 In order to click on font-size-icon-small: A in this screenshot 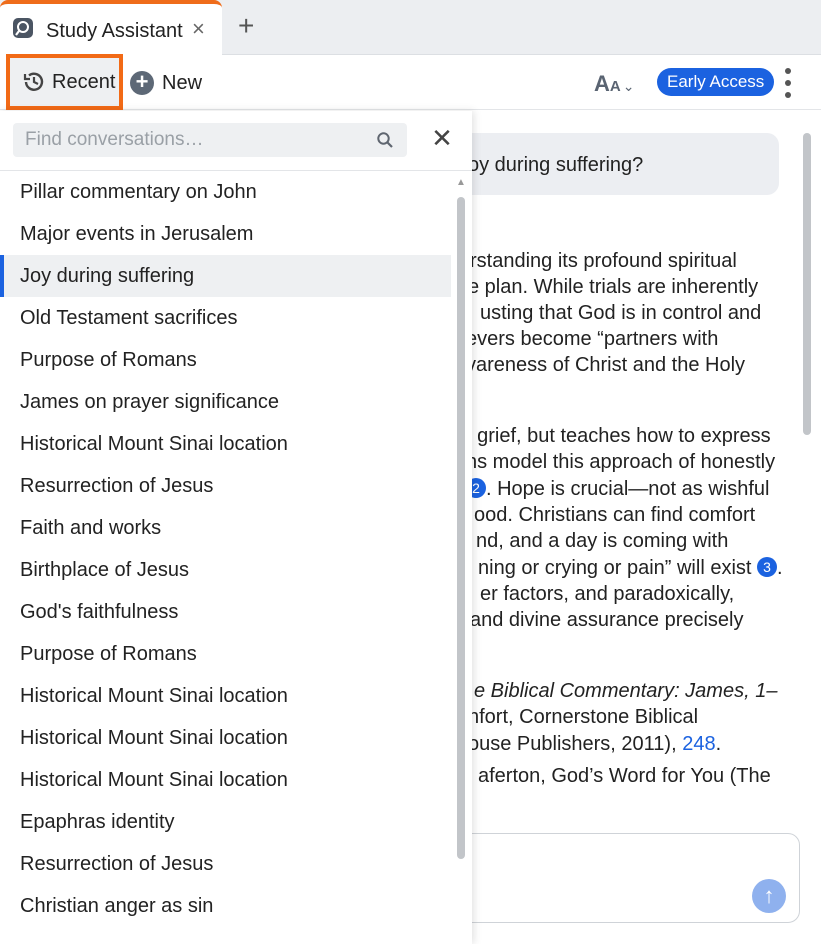, I will do `click(615, 86)`.